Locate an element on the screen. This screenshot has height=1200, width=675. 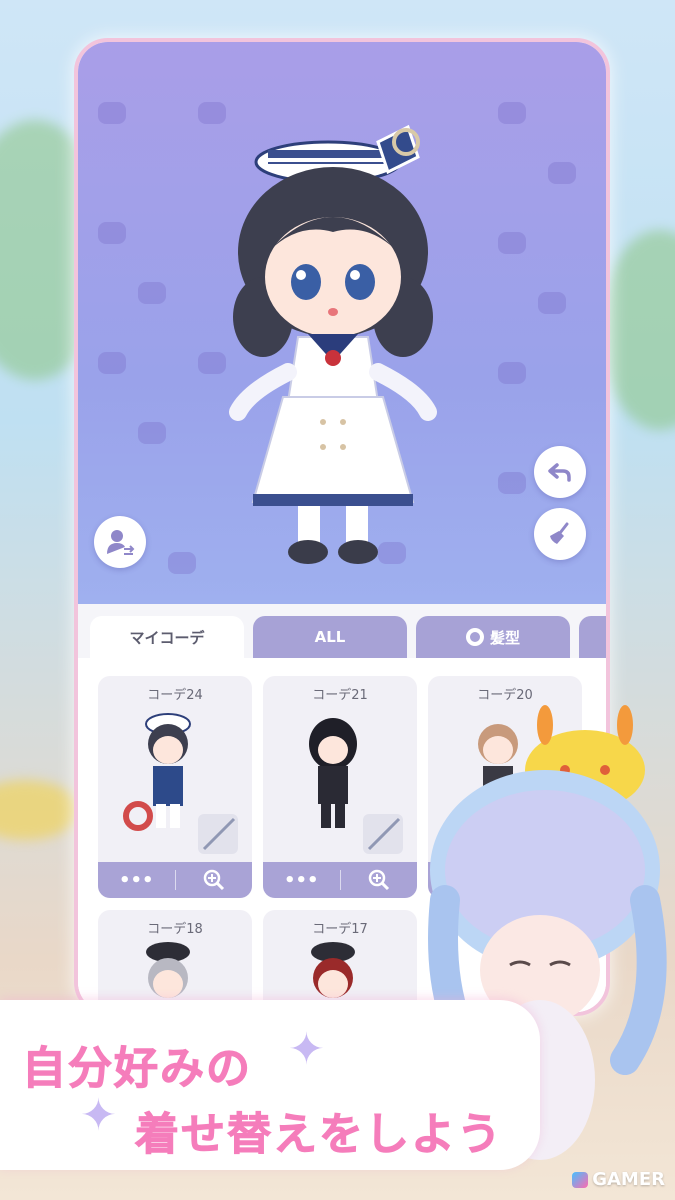
watermark-text: GAMER is located at coordinates (628, 1179).